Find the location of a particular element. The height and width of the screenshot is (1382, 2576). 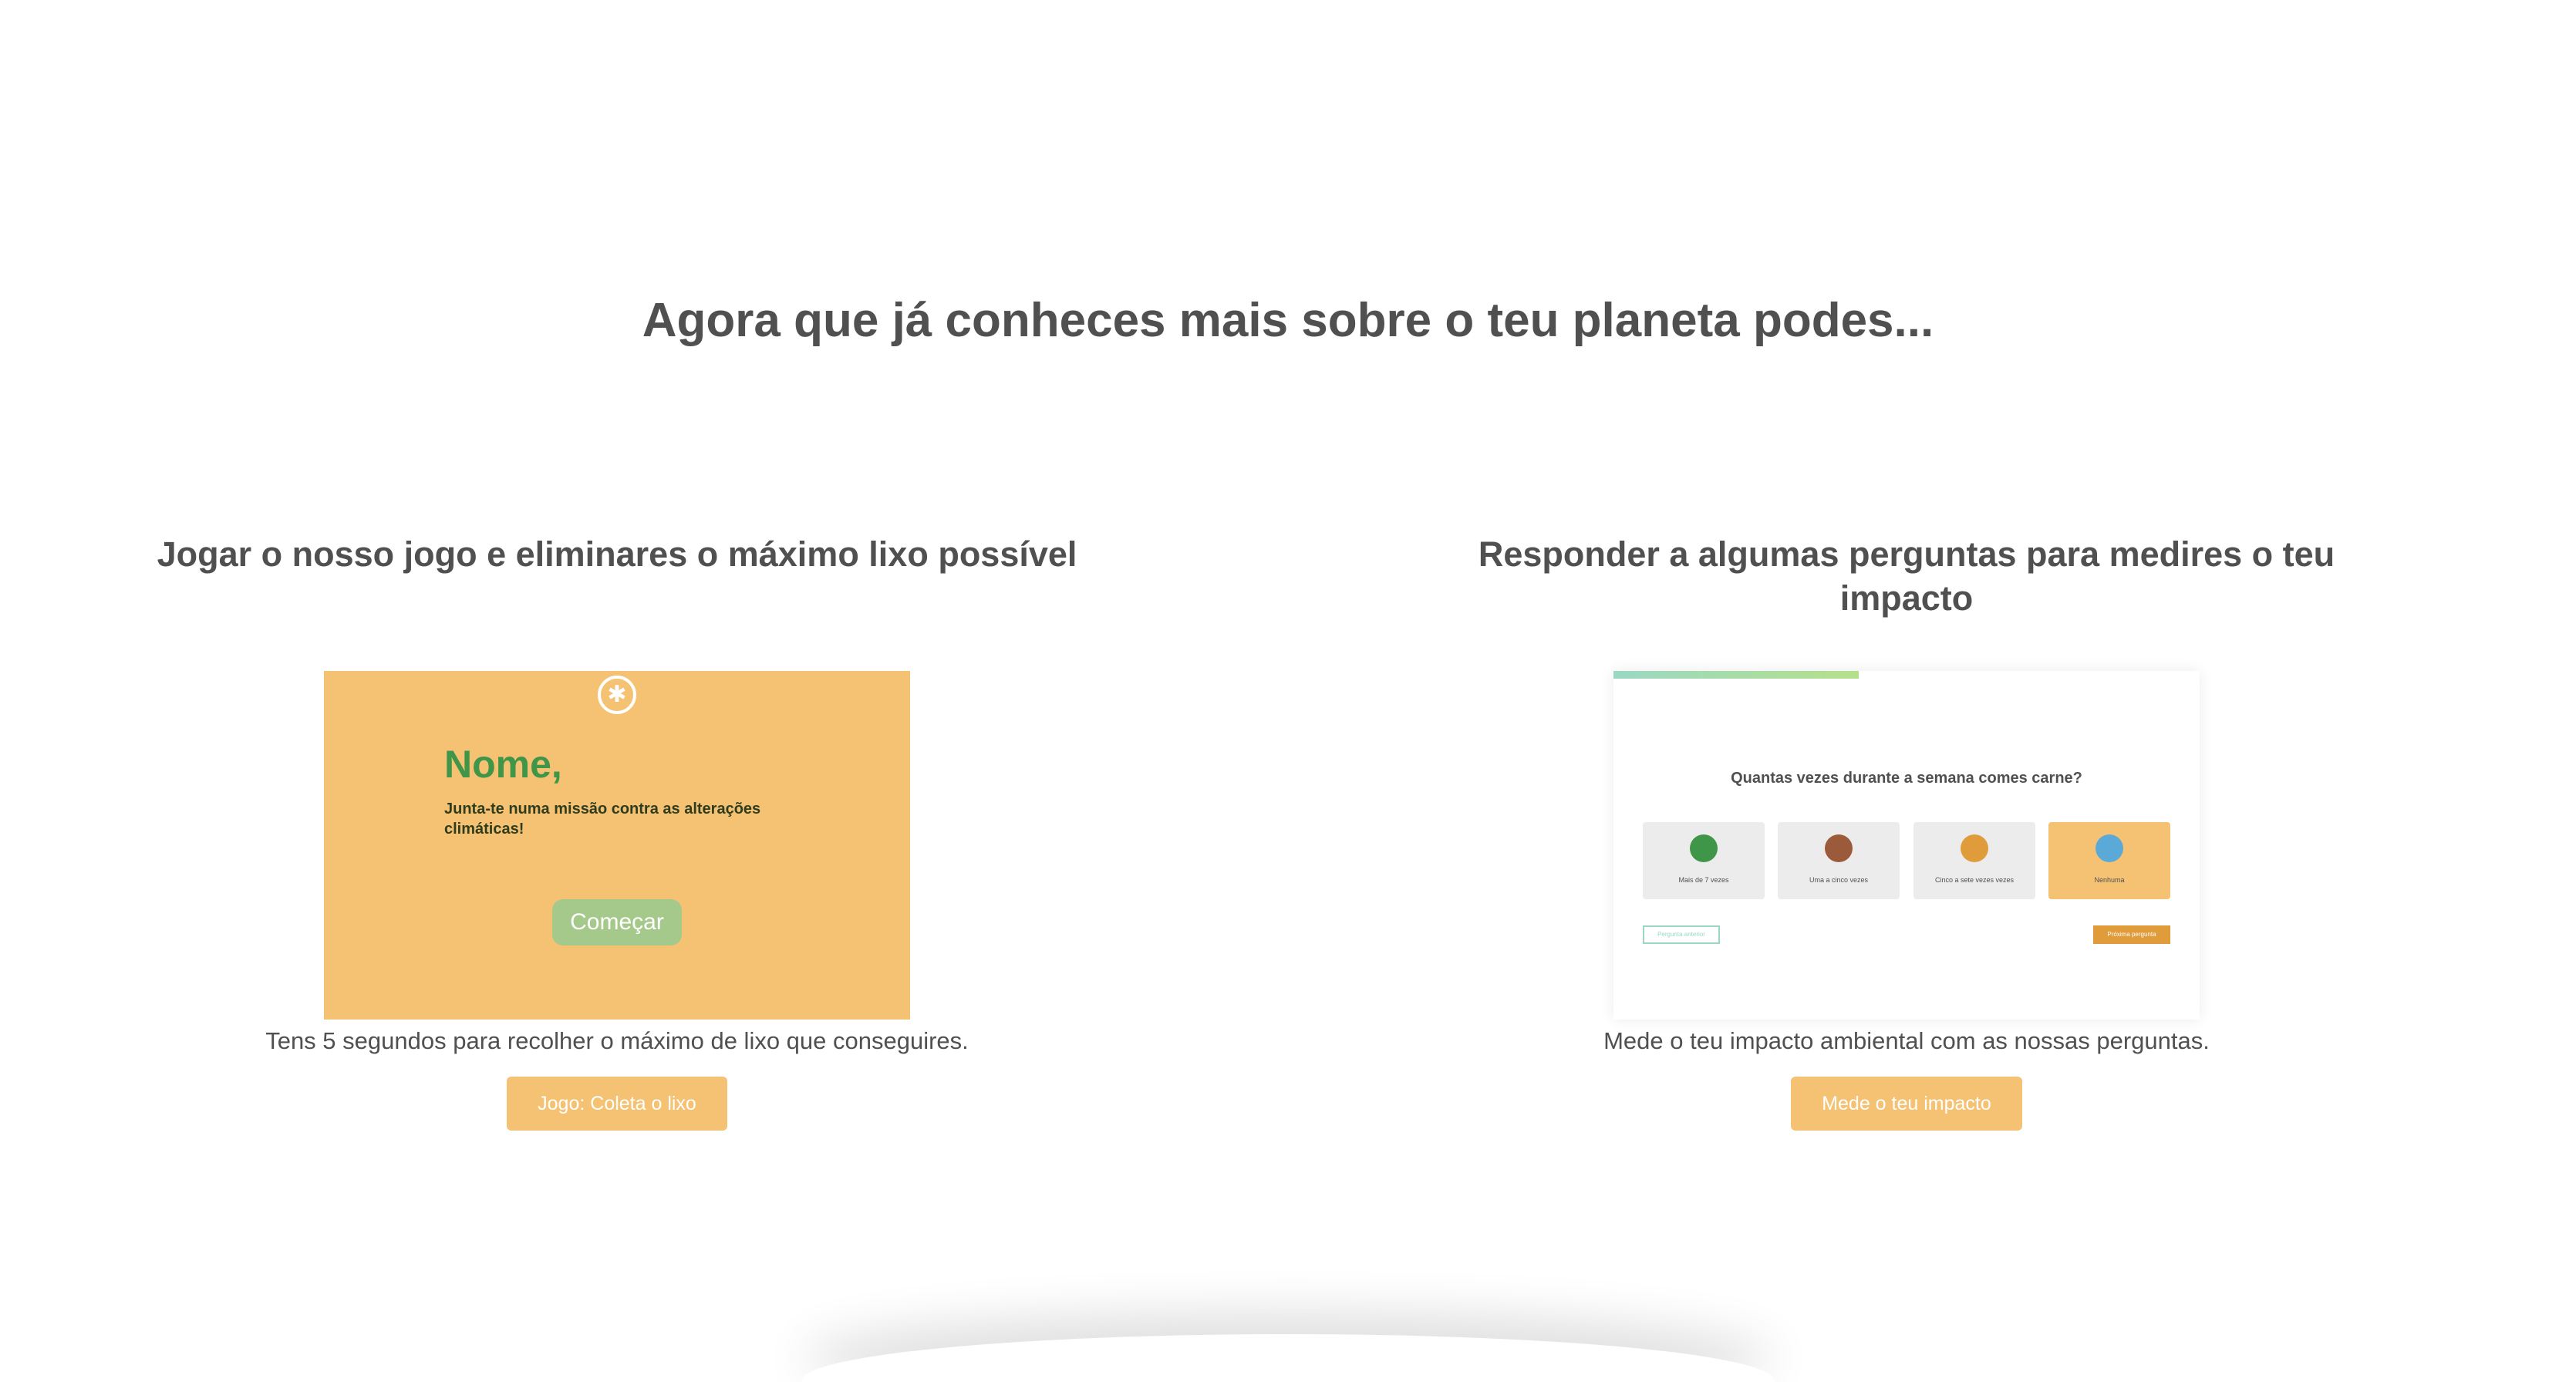

quiz-preview-prev-button: Pergunta anterior is located at coordinates (1681, 934).